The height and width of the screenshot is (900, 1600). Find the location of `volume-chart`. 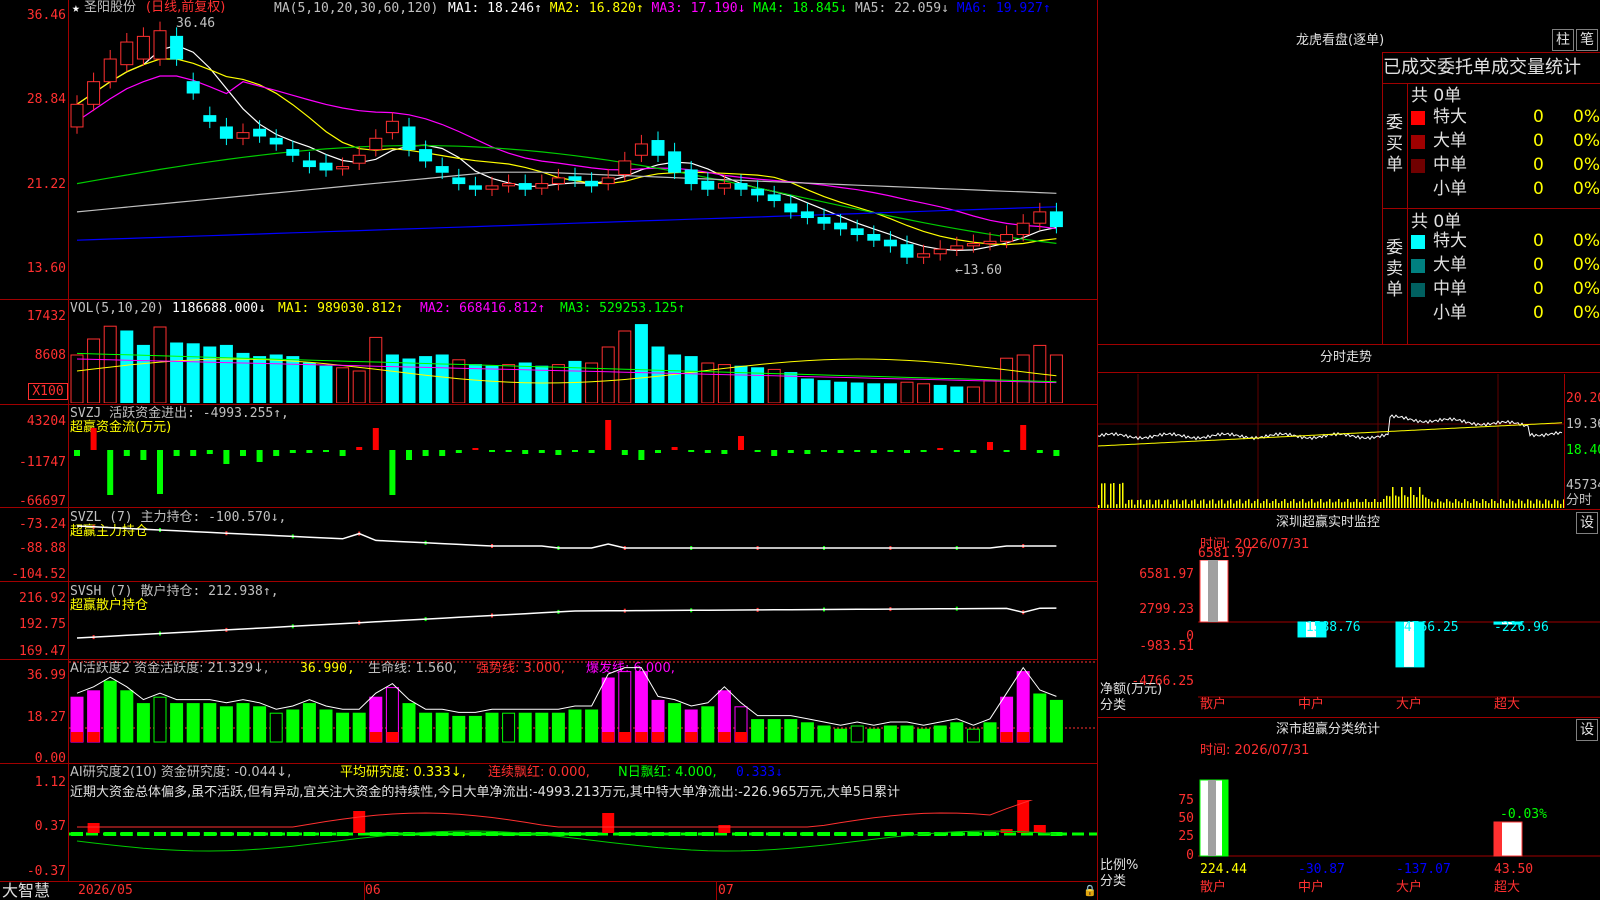

volume-chart is located at coordinates (583, 359).